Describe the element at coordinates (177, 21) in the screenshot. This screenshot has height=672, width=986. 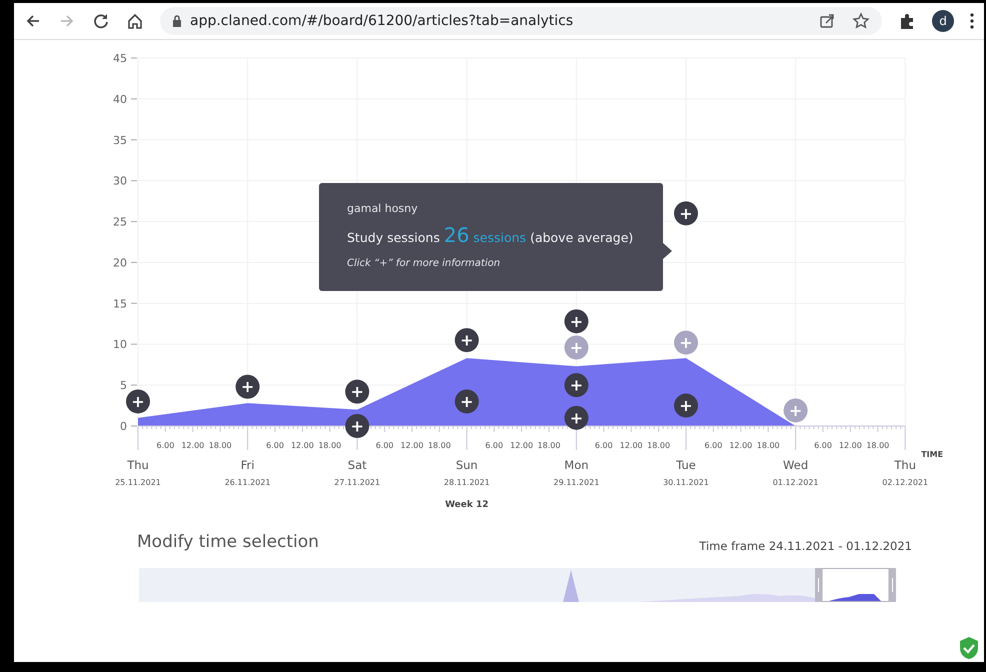
I see `lock-icon` at that location.